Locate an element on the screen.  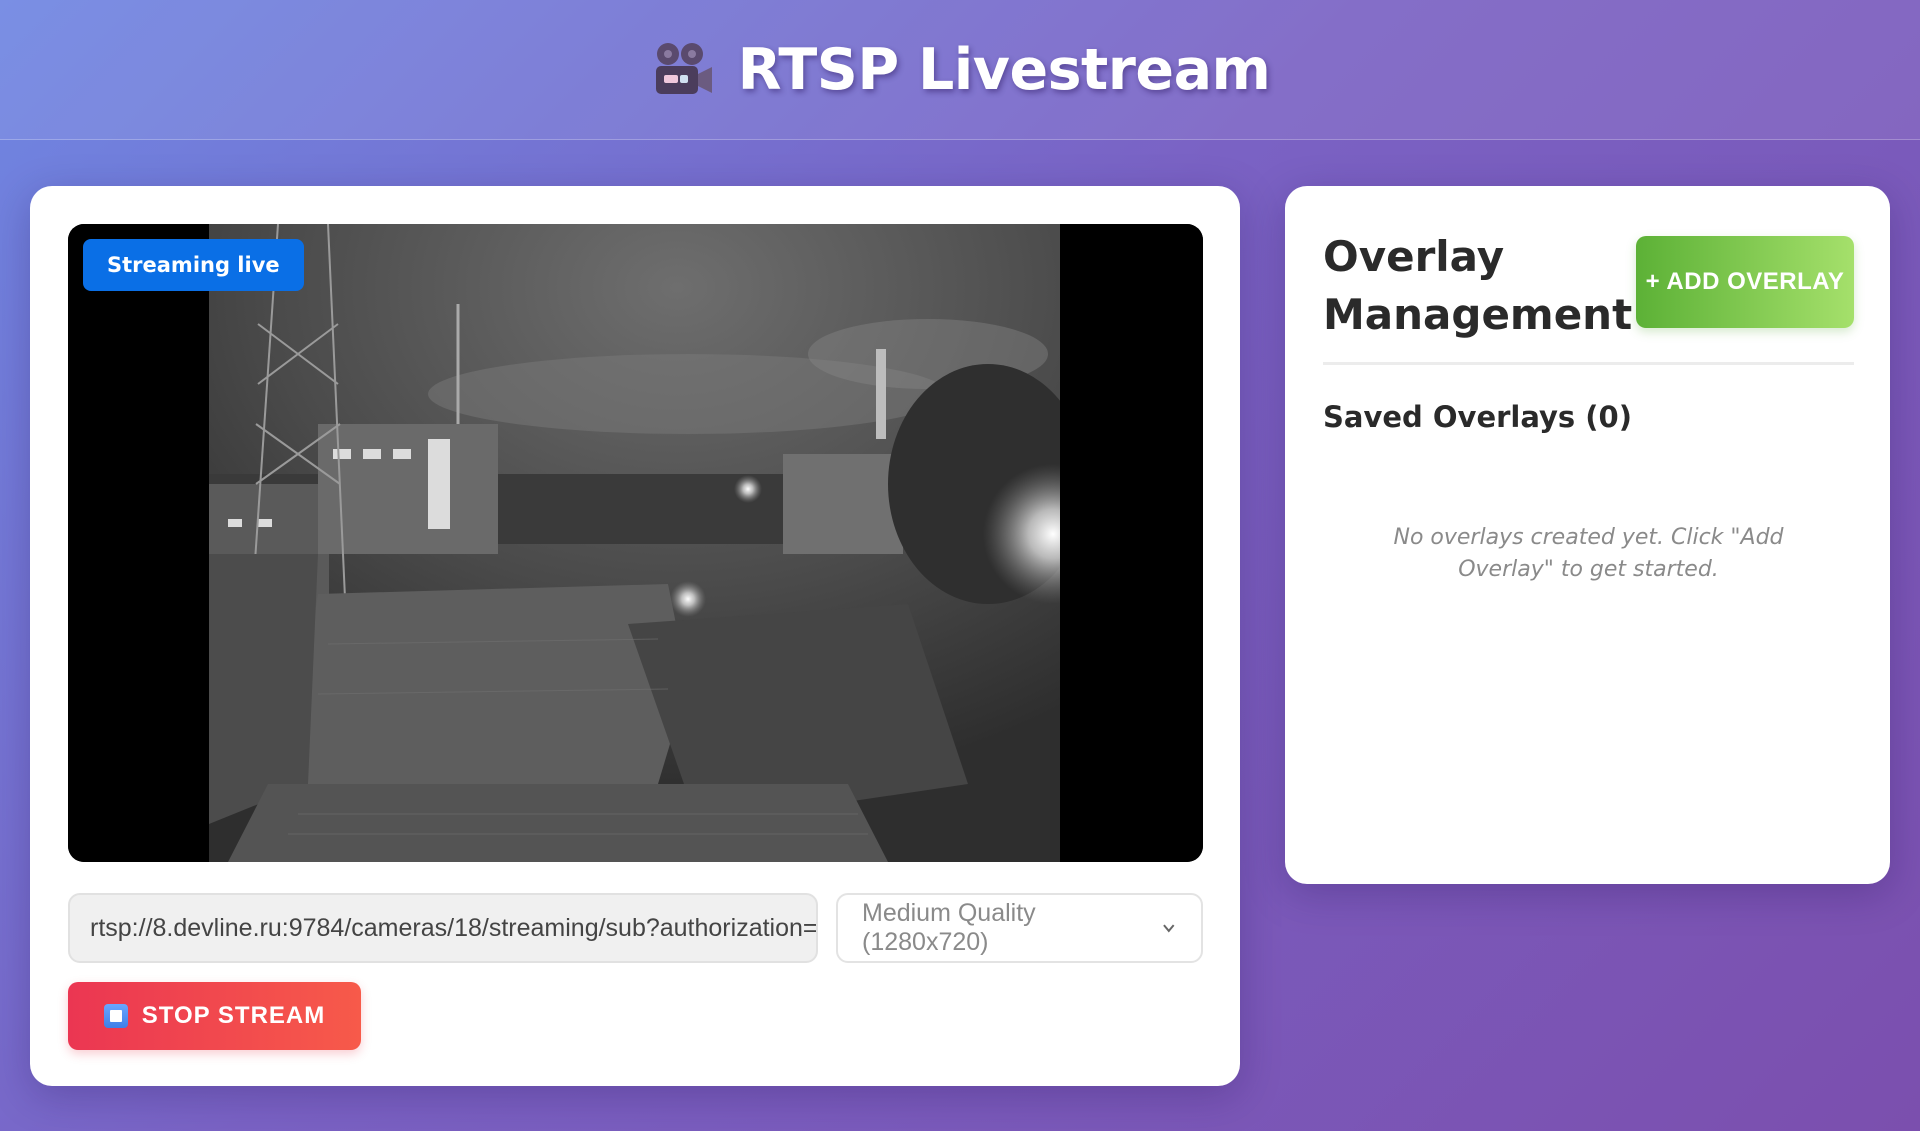
stop-icon is located at coordinates (115, 1016).